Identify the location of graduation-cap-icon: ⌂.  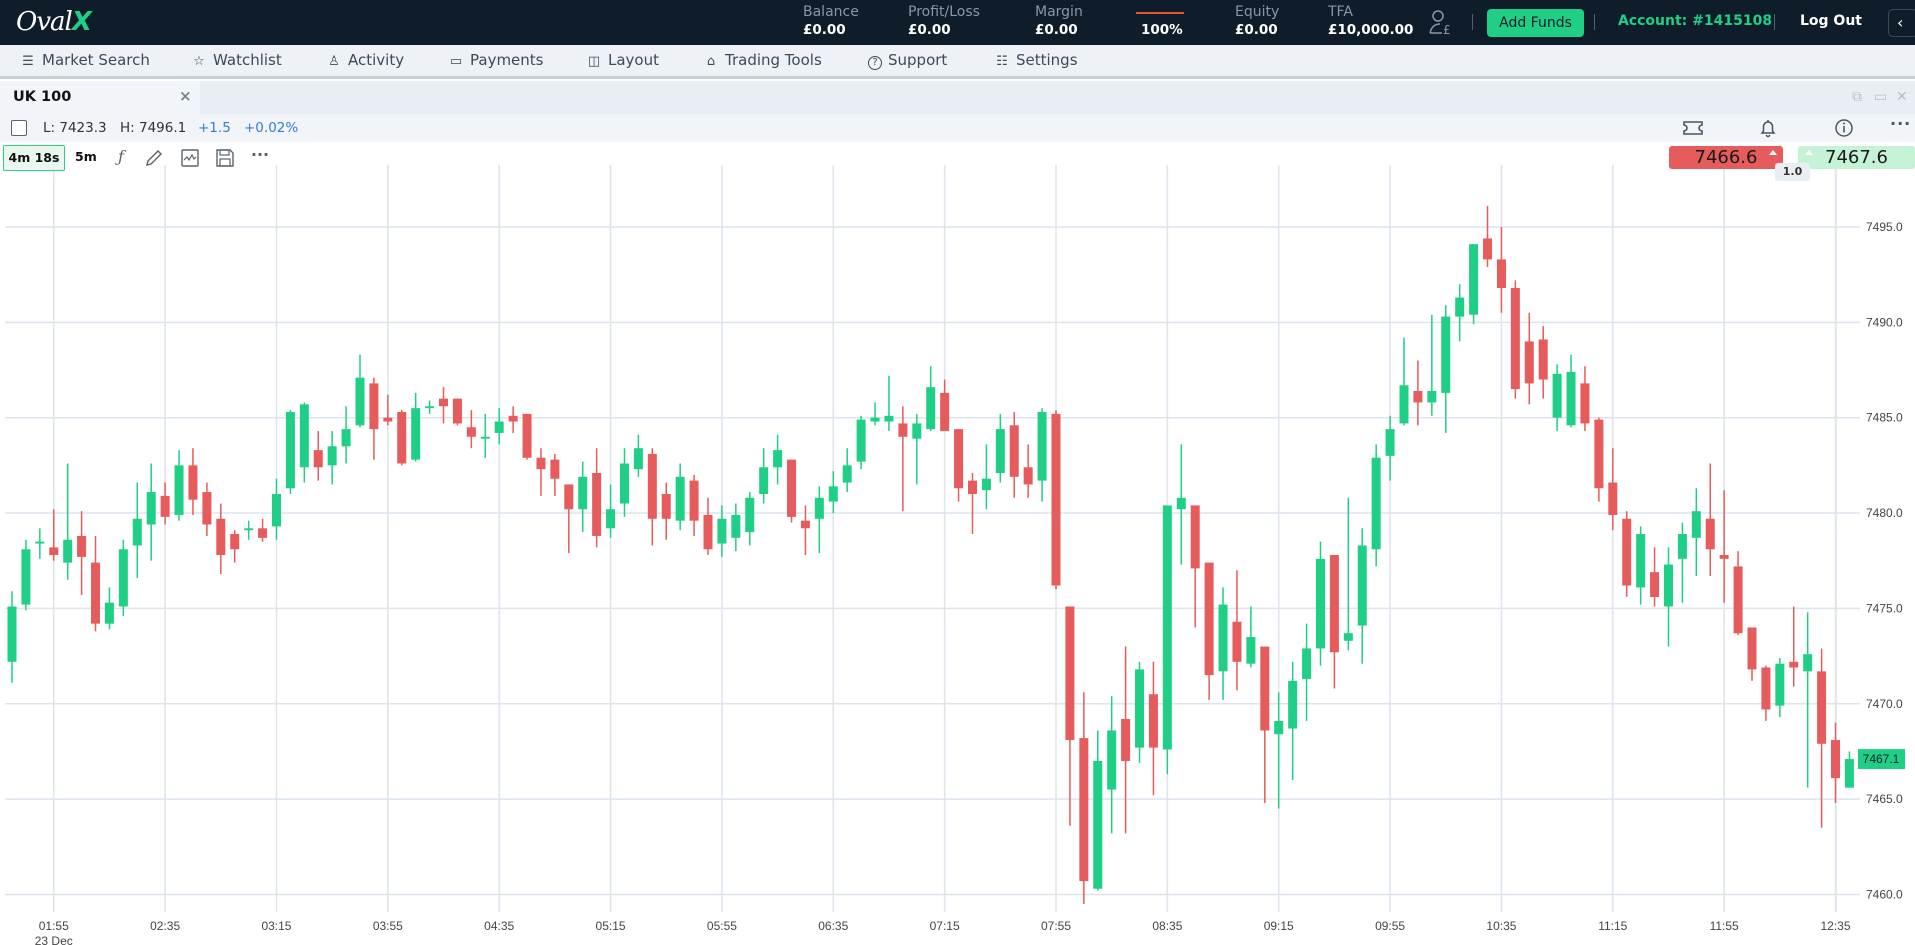
(711, 61).